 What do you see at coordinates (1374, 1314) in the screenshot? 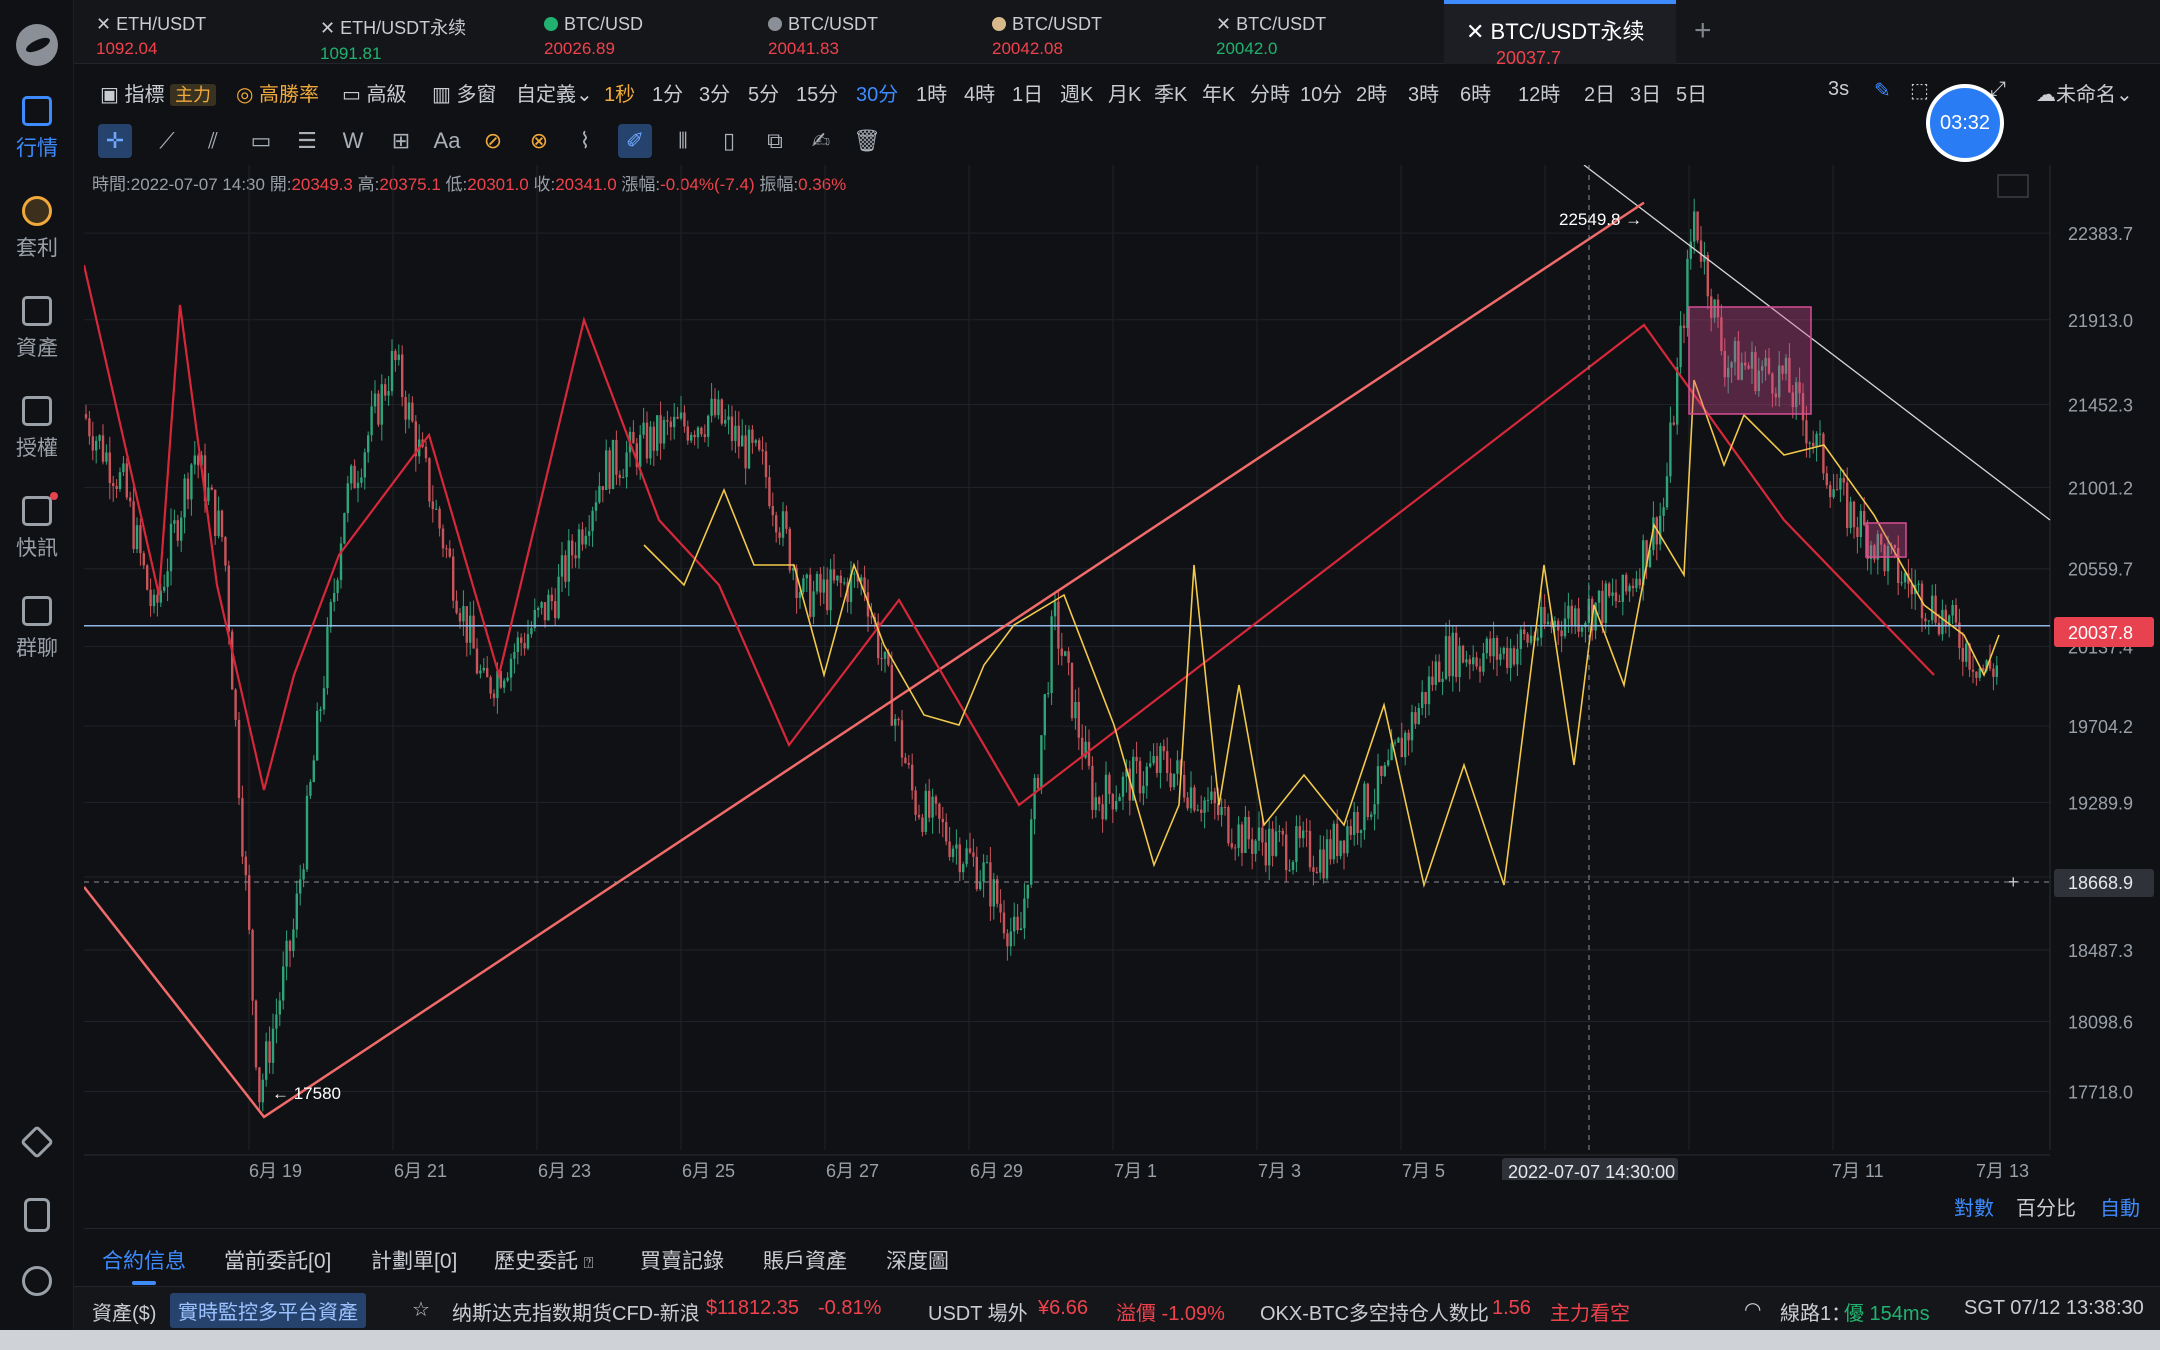
I see `okx-ratio-label: OKX-BTC多空持仓人数比` at bounding box center [1374, 1314].